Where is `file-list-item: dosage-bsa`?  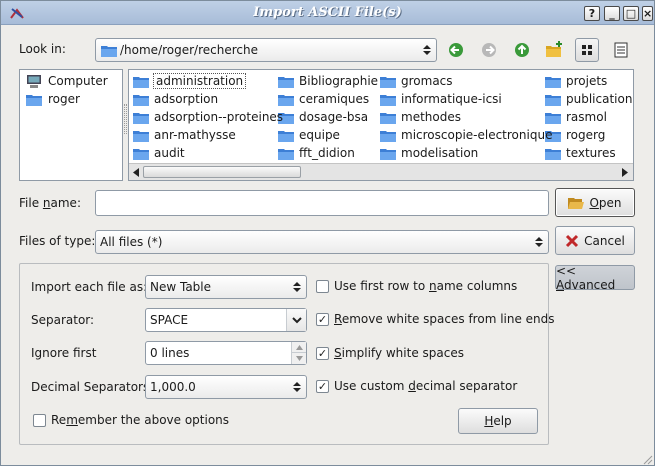 file-list-item: dosage-bsa is located at coordinates (323, 117).